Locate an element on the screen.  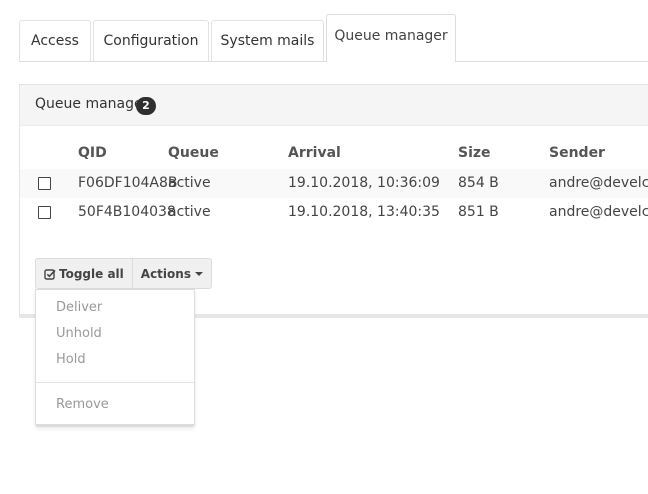
caret-down-icon is located at coordinates (198, 273).